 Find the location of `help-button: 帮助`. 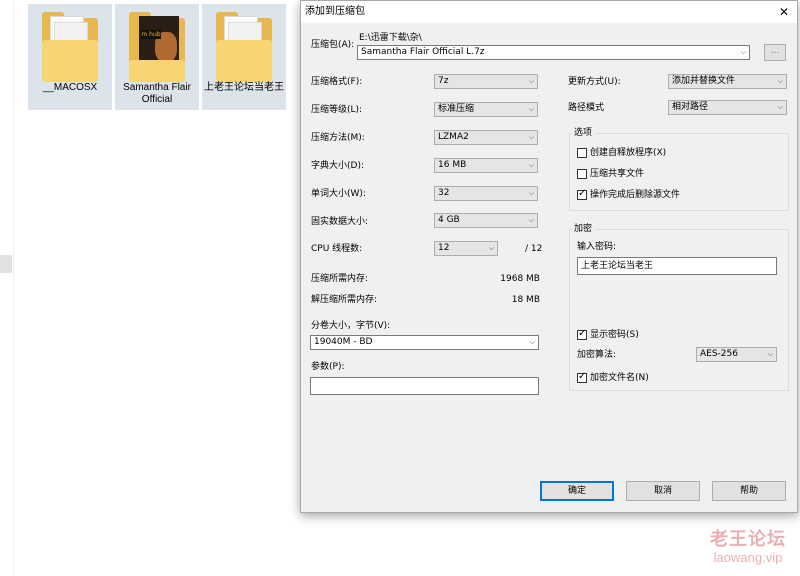

help-button: 帮助 is located at coordinates (749, 491).